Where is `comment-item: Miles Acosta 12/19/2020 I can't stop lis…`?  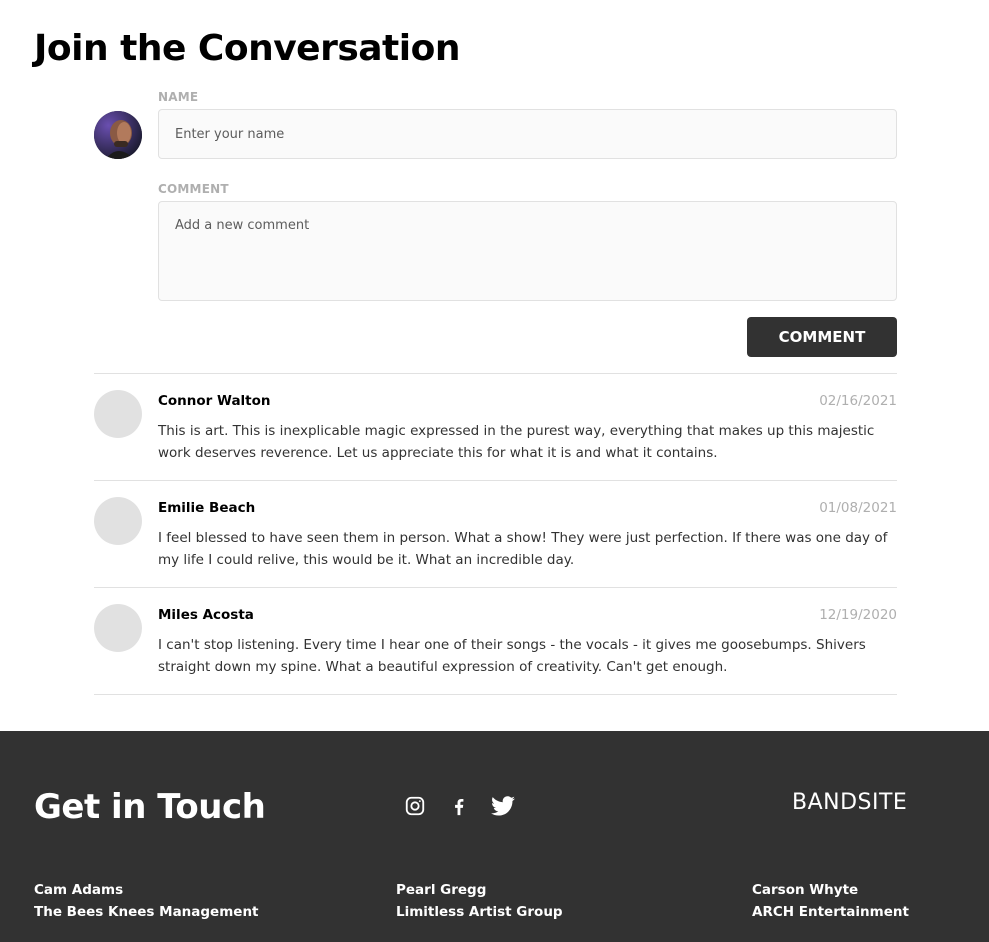 comment-item: Miles Acosta 12/19/2020 I can't stop lis… is located at coordinates (495, 641).